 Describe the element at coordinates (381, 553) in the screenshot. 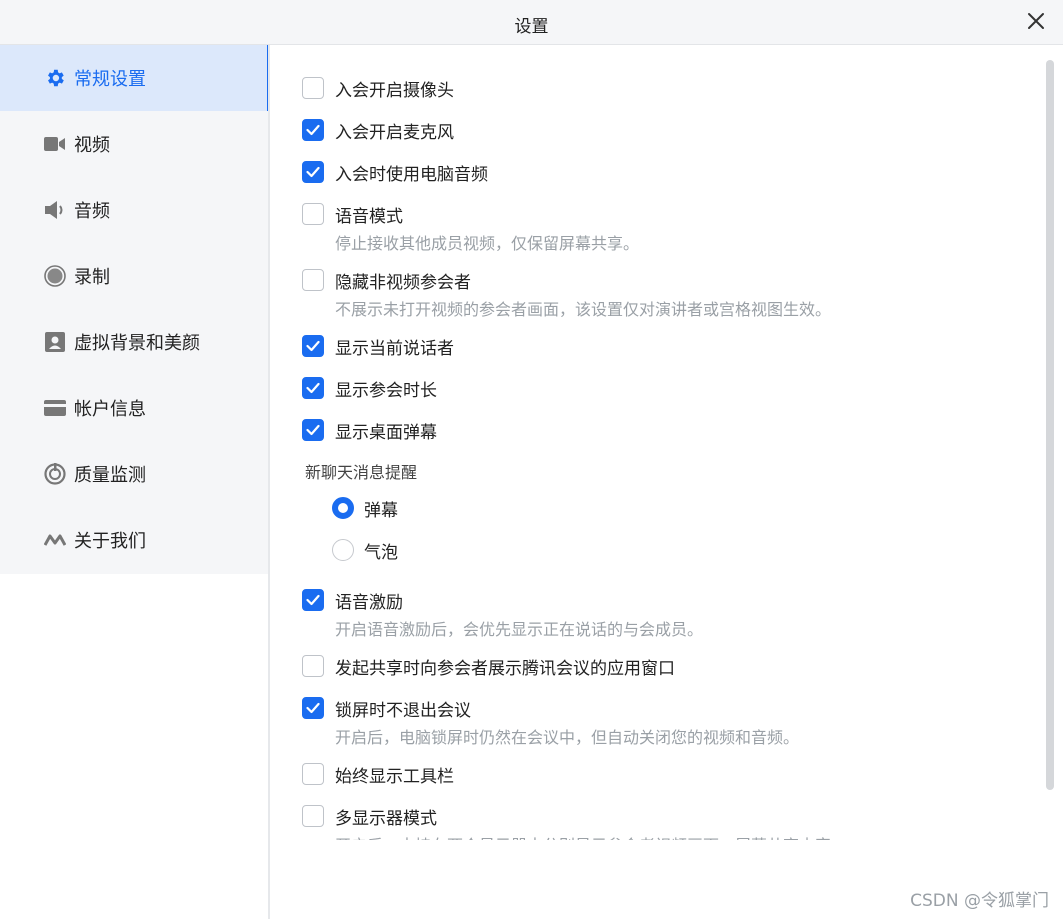

I see `radio-label: 气泡` at that location.